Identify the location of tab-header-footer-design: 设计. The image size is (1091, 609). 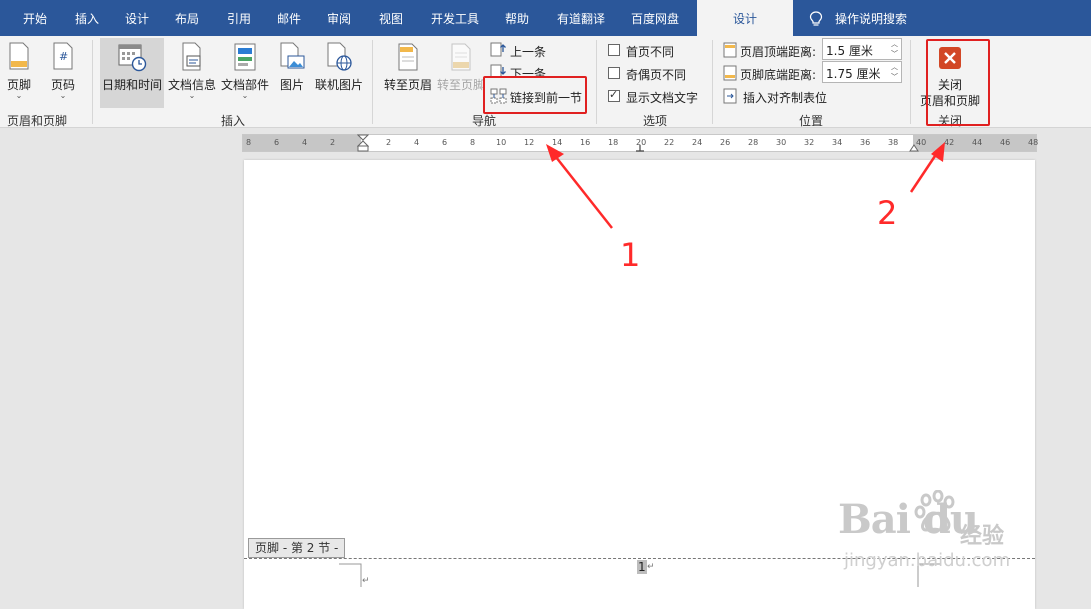
(745, 18).